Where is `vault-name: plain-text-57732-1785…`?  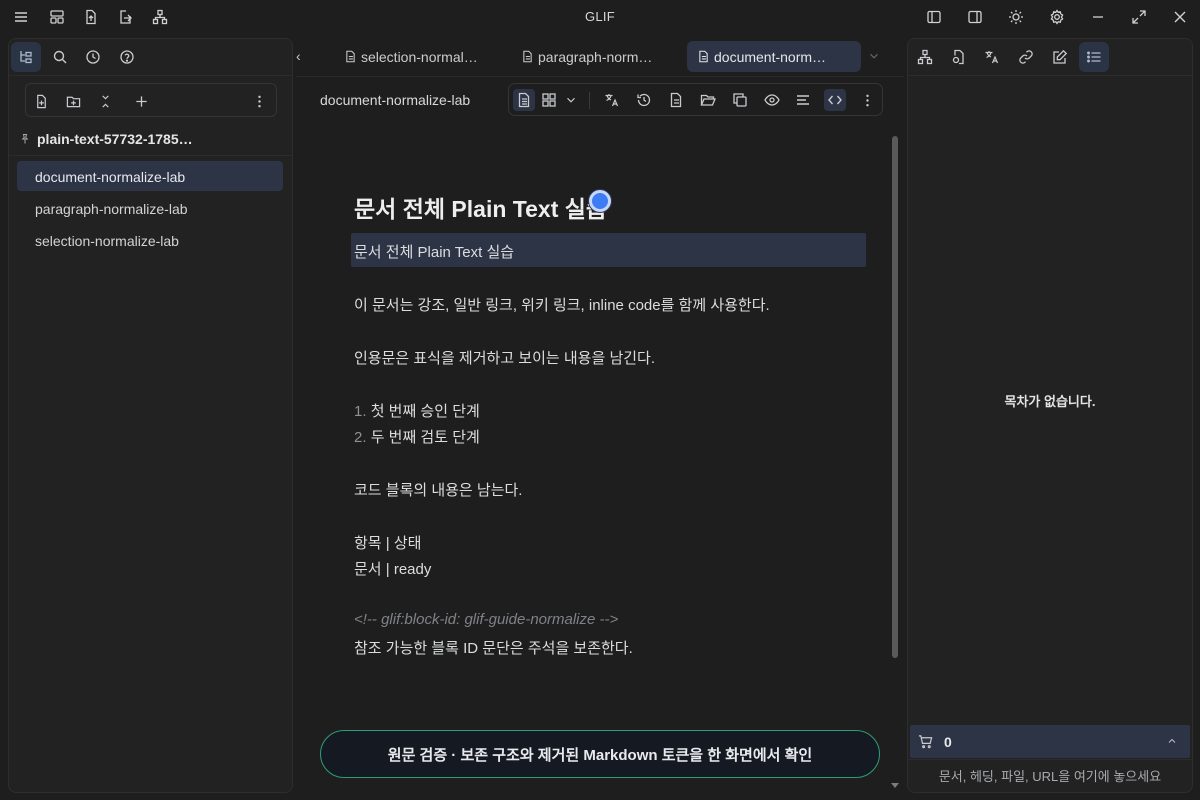
vault-name: plain-text-57732-1785… is located at coordinates (115, 139).